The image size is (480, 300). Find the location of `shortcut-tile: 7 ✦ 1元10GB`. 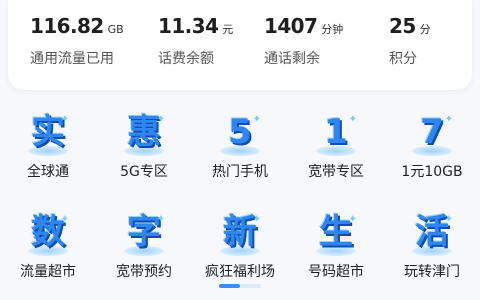

shortcut-tile: 7 ✦ 1元10GB is located at coordinates (432, 149).